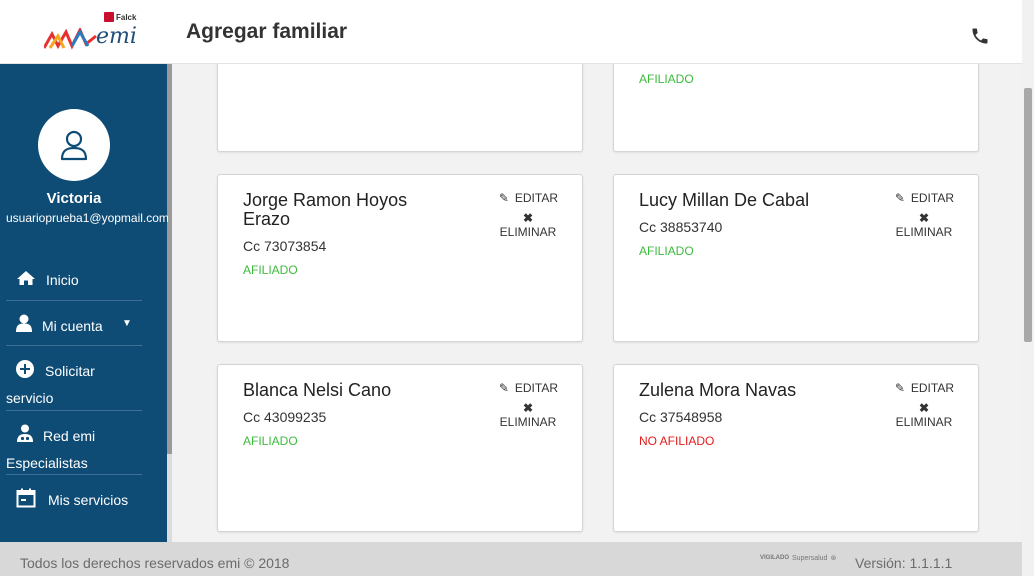 The image size is (1034, 576). Describe the element at coordinates (155, 563) in the screenshot. I see `copyright-text: Todos los derechos reservados emi © 2018` at that location.